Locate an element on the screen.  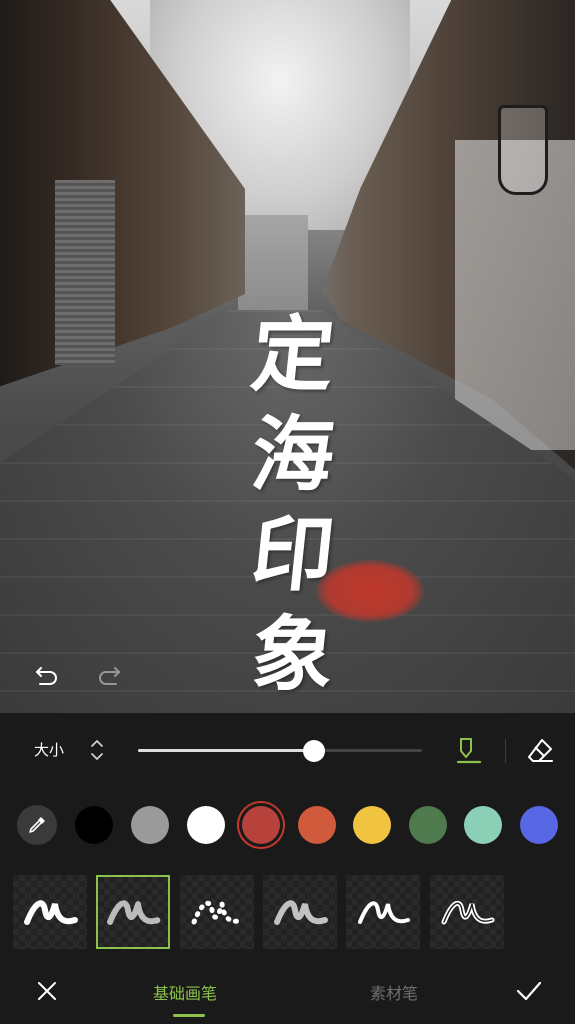
rolling-shutter is located at coordinates (85, 272).